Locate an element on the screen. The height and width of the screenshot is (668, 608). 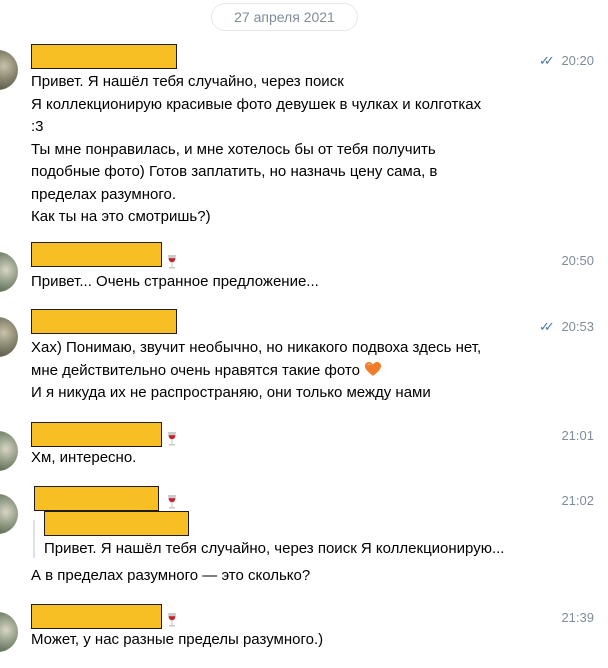
redacted-reply-author is located at coordinates (116, 523).